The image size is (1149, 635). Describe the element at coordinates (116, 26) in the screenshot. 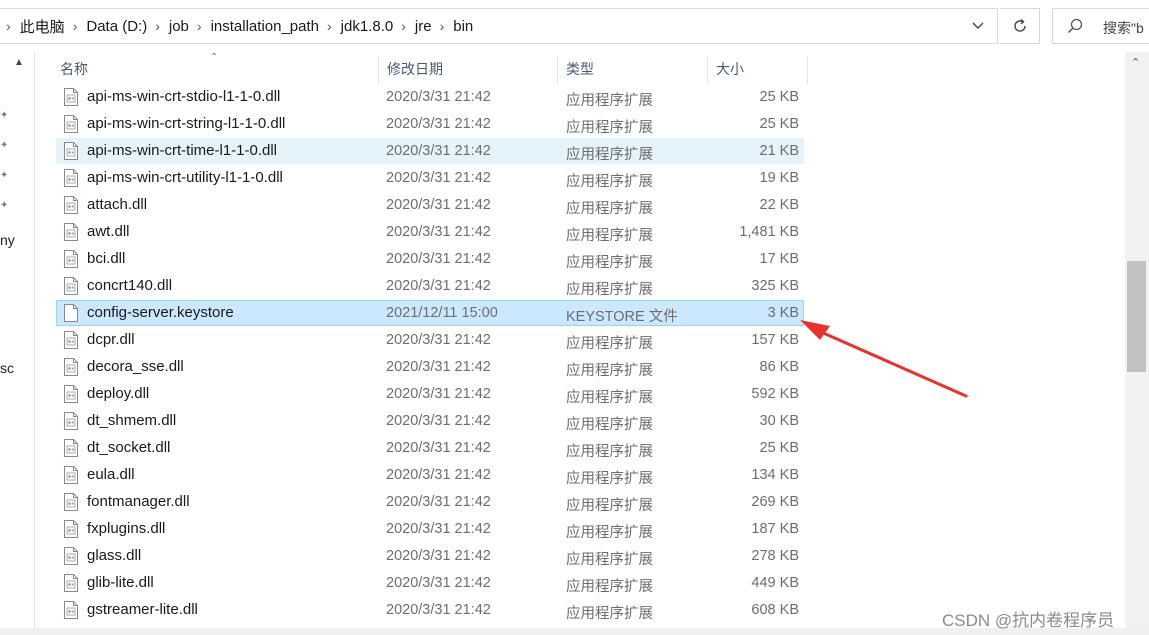

I see `breadcrumb-item: Data (D:)` at that location.